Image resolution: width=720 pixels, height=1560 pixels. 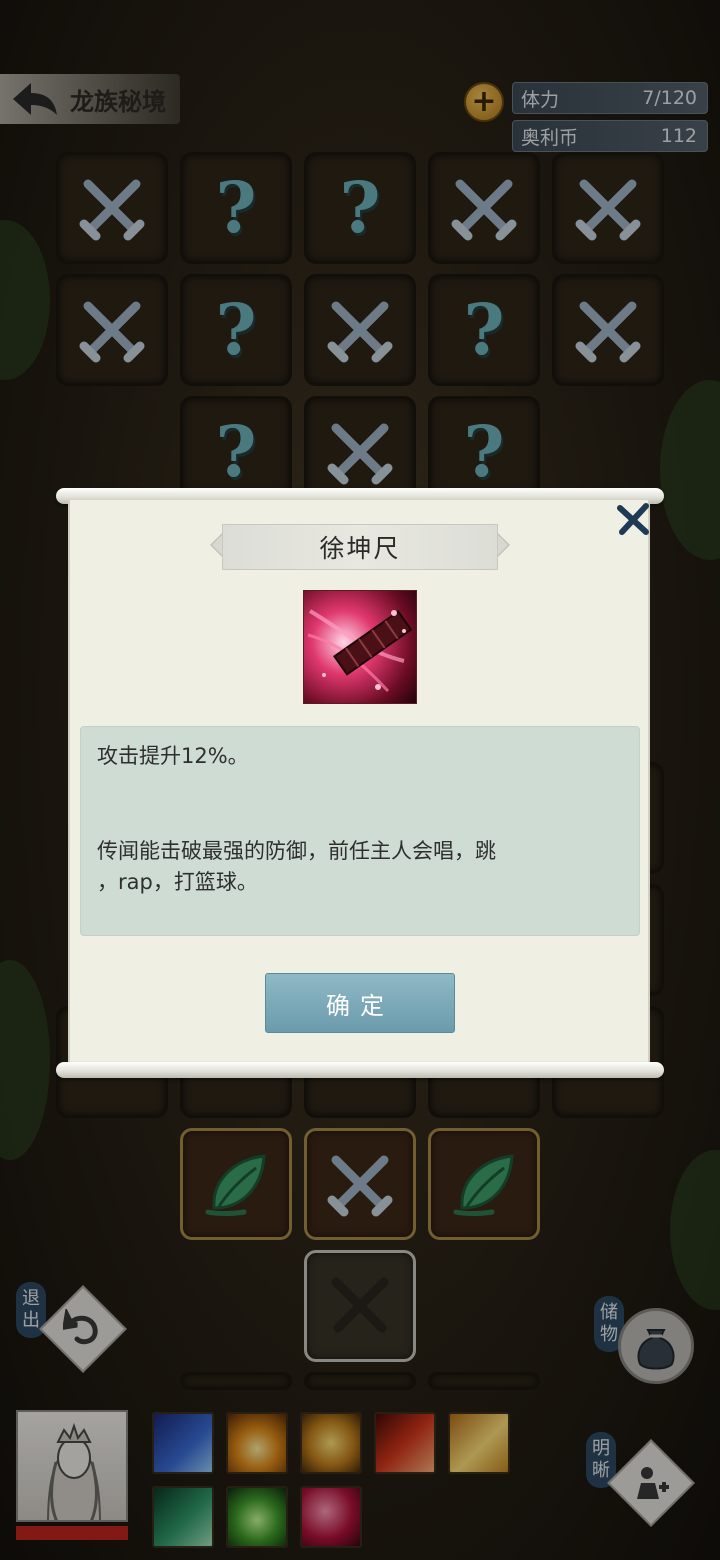 I want to click on item-image, so click(x=360, y=647).